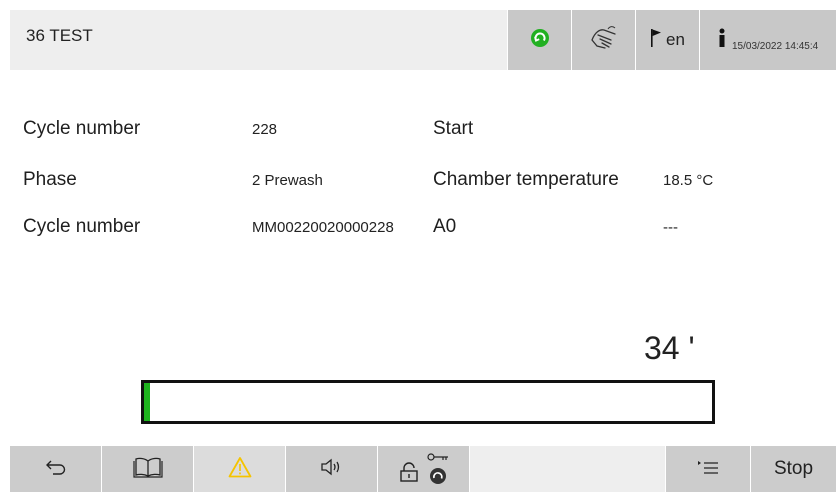  What do you see at coordinates (82, 128) in the screenshot?
I see `cycle-number-label: Cycle number` at bounding box center [82, 128].